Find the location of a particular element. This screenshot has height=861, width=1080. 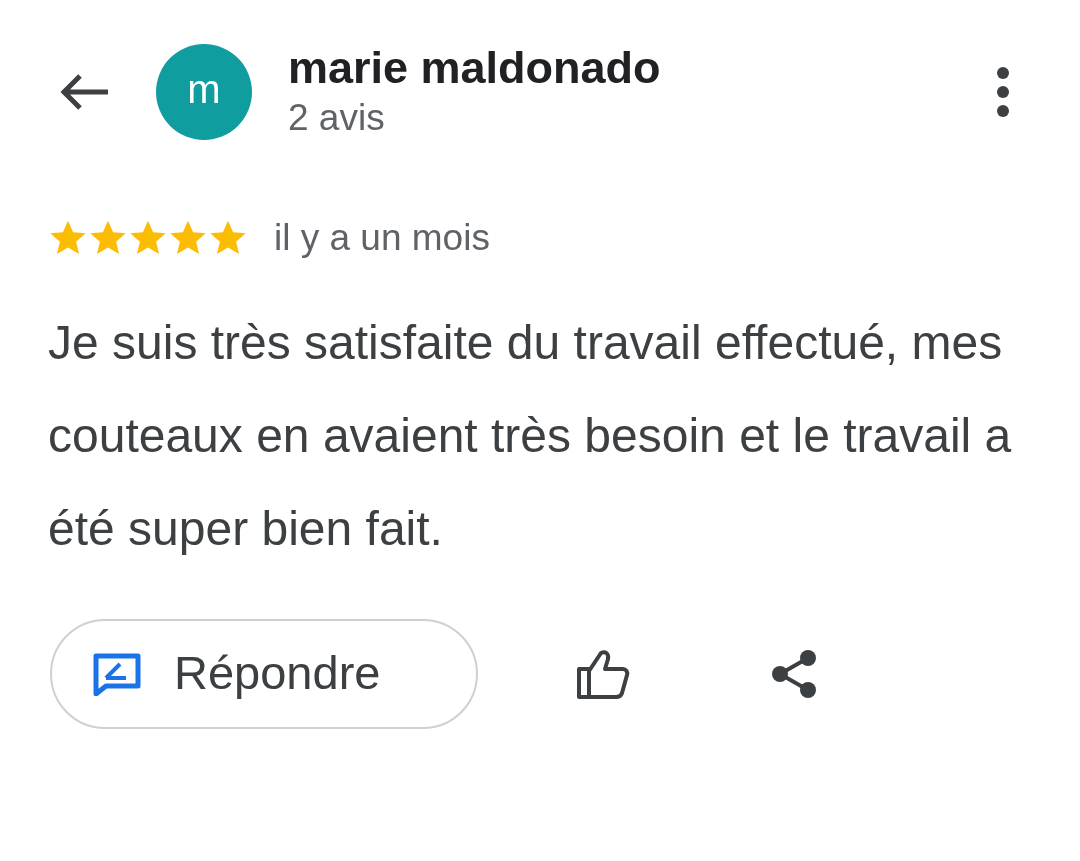

reply-button: Répondre is located at coordinates (264, 673).